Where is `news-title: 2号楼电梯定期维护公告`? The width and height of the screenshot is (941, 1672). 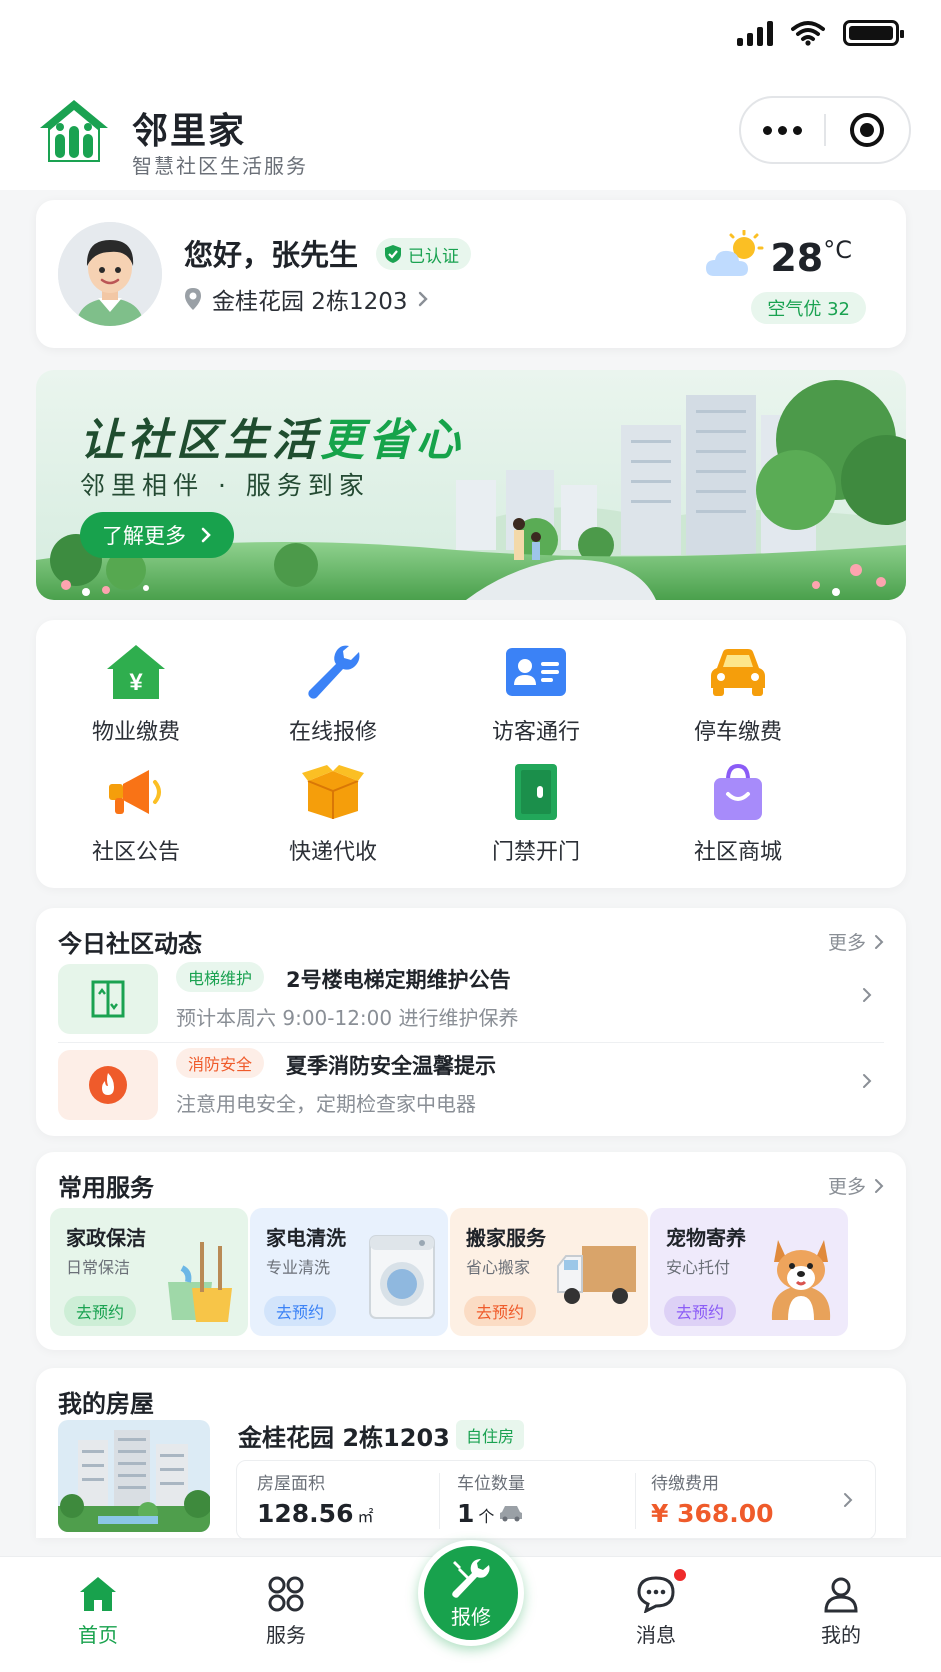
news-title: 2号楼电梯定期维护公告 is located at coordinates (398, 980).